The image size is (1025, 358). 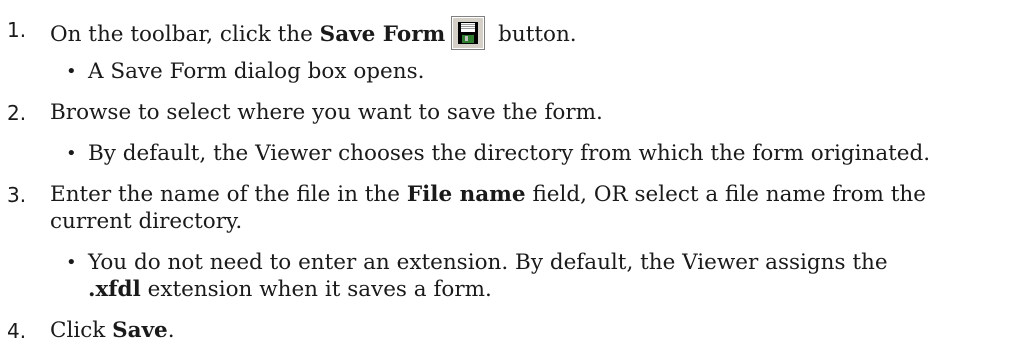 What do you see at coordinates (185, 34) in the screenshot?
I see `step-1-pre: On the toolbar, click the` at bounding box center [185, 34].